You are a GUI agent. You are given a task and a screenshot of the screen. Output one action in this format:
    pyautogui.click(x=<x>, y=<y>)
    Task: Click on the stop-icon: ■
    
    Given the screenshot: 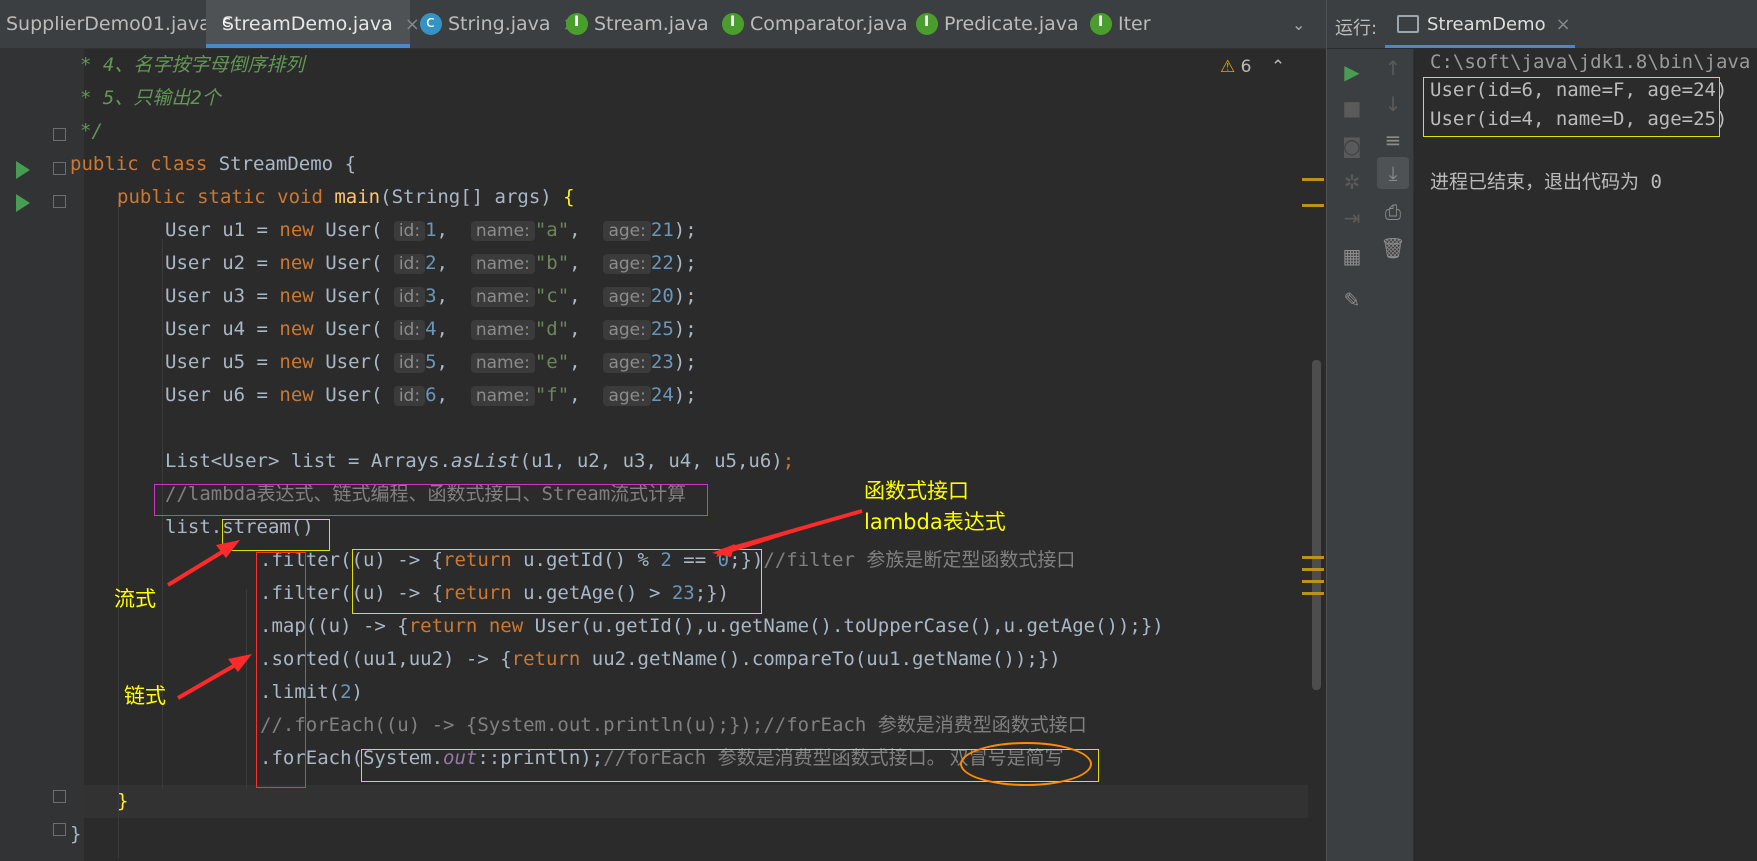 What is the action you would take?
    pyautogui.click(x=1352, y=108)
    